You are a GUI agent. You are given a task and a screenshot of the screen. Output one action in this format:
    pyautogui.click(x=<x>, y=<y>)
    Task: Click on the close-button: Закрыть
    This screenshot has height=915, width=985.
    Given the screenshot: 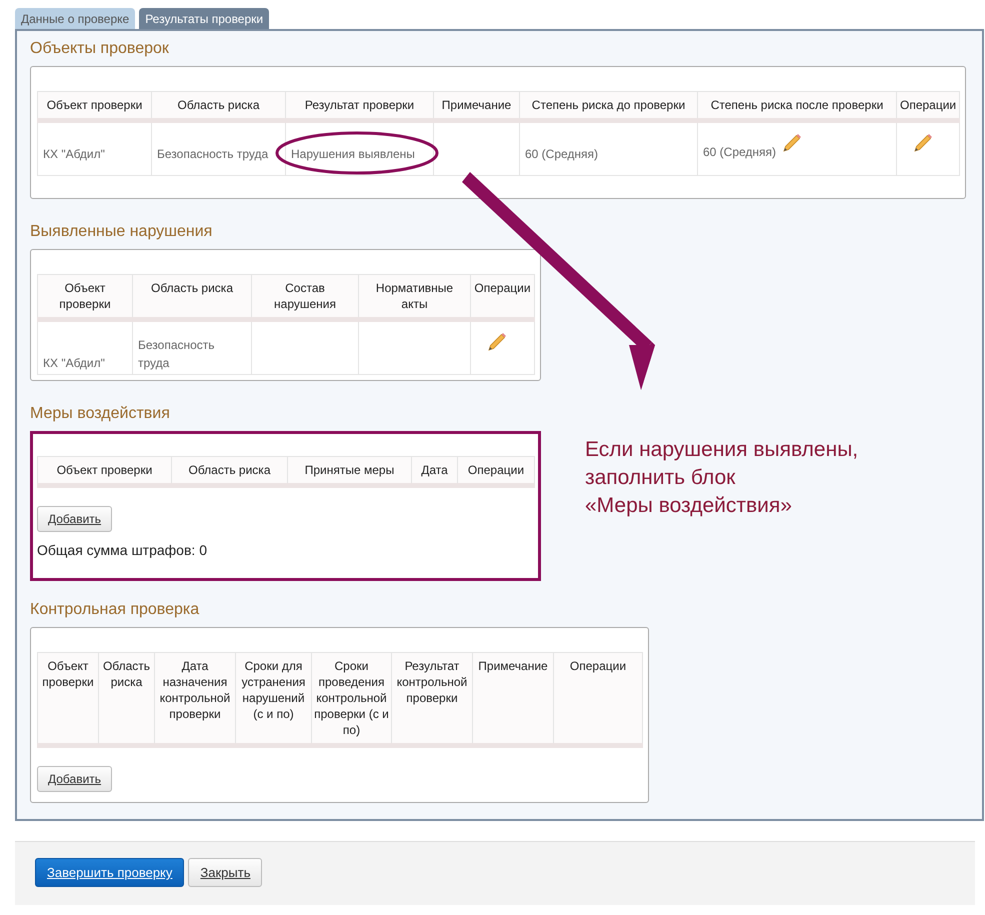 What is the action you would take?
    pyautogui.click(x=225, y=872)
    